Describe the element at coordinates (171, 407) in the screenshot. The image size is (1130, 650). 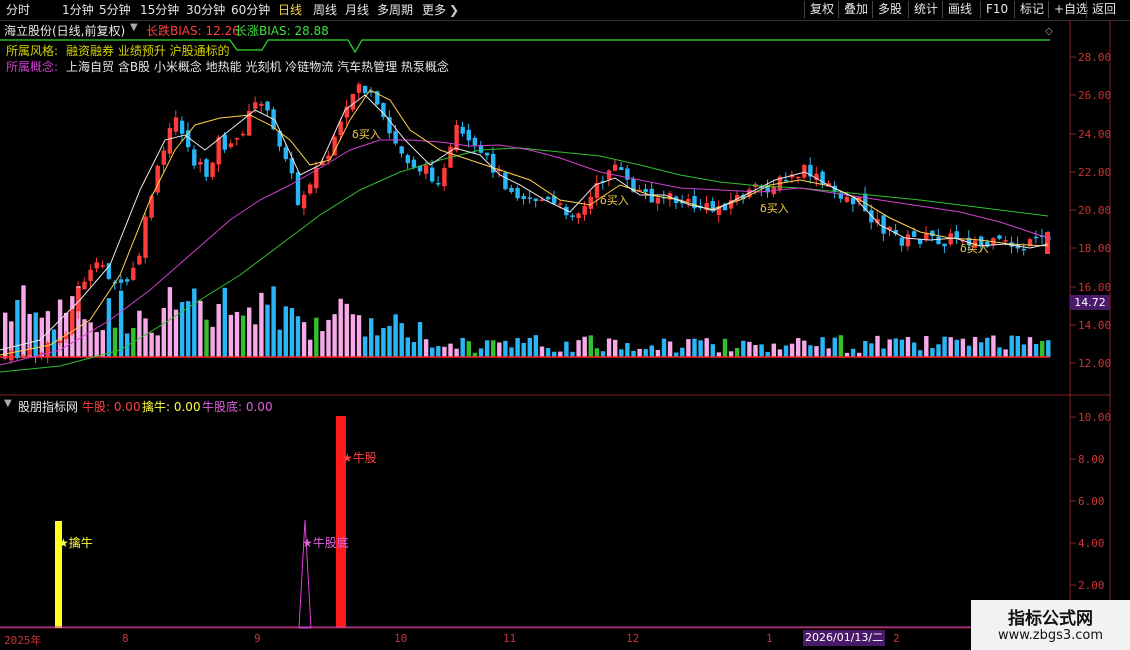
I see `qiniu-value: 擒牛: 0.00` at that location.